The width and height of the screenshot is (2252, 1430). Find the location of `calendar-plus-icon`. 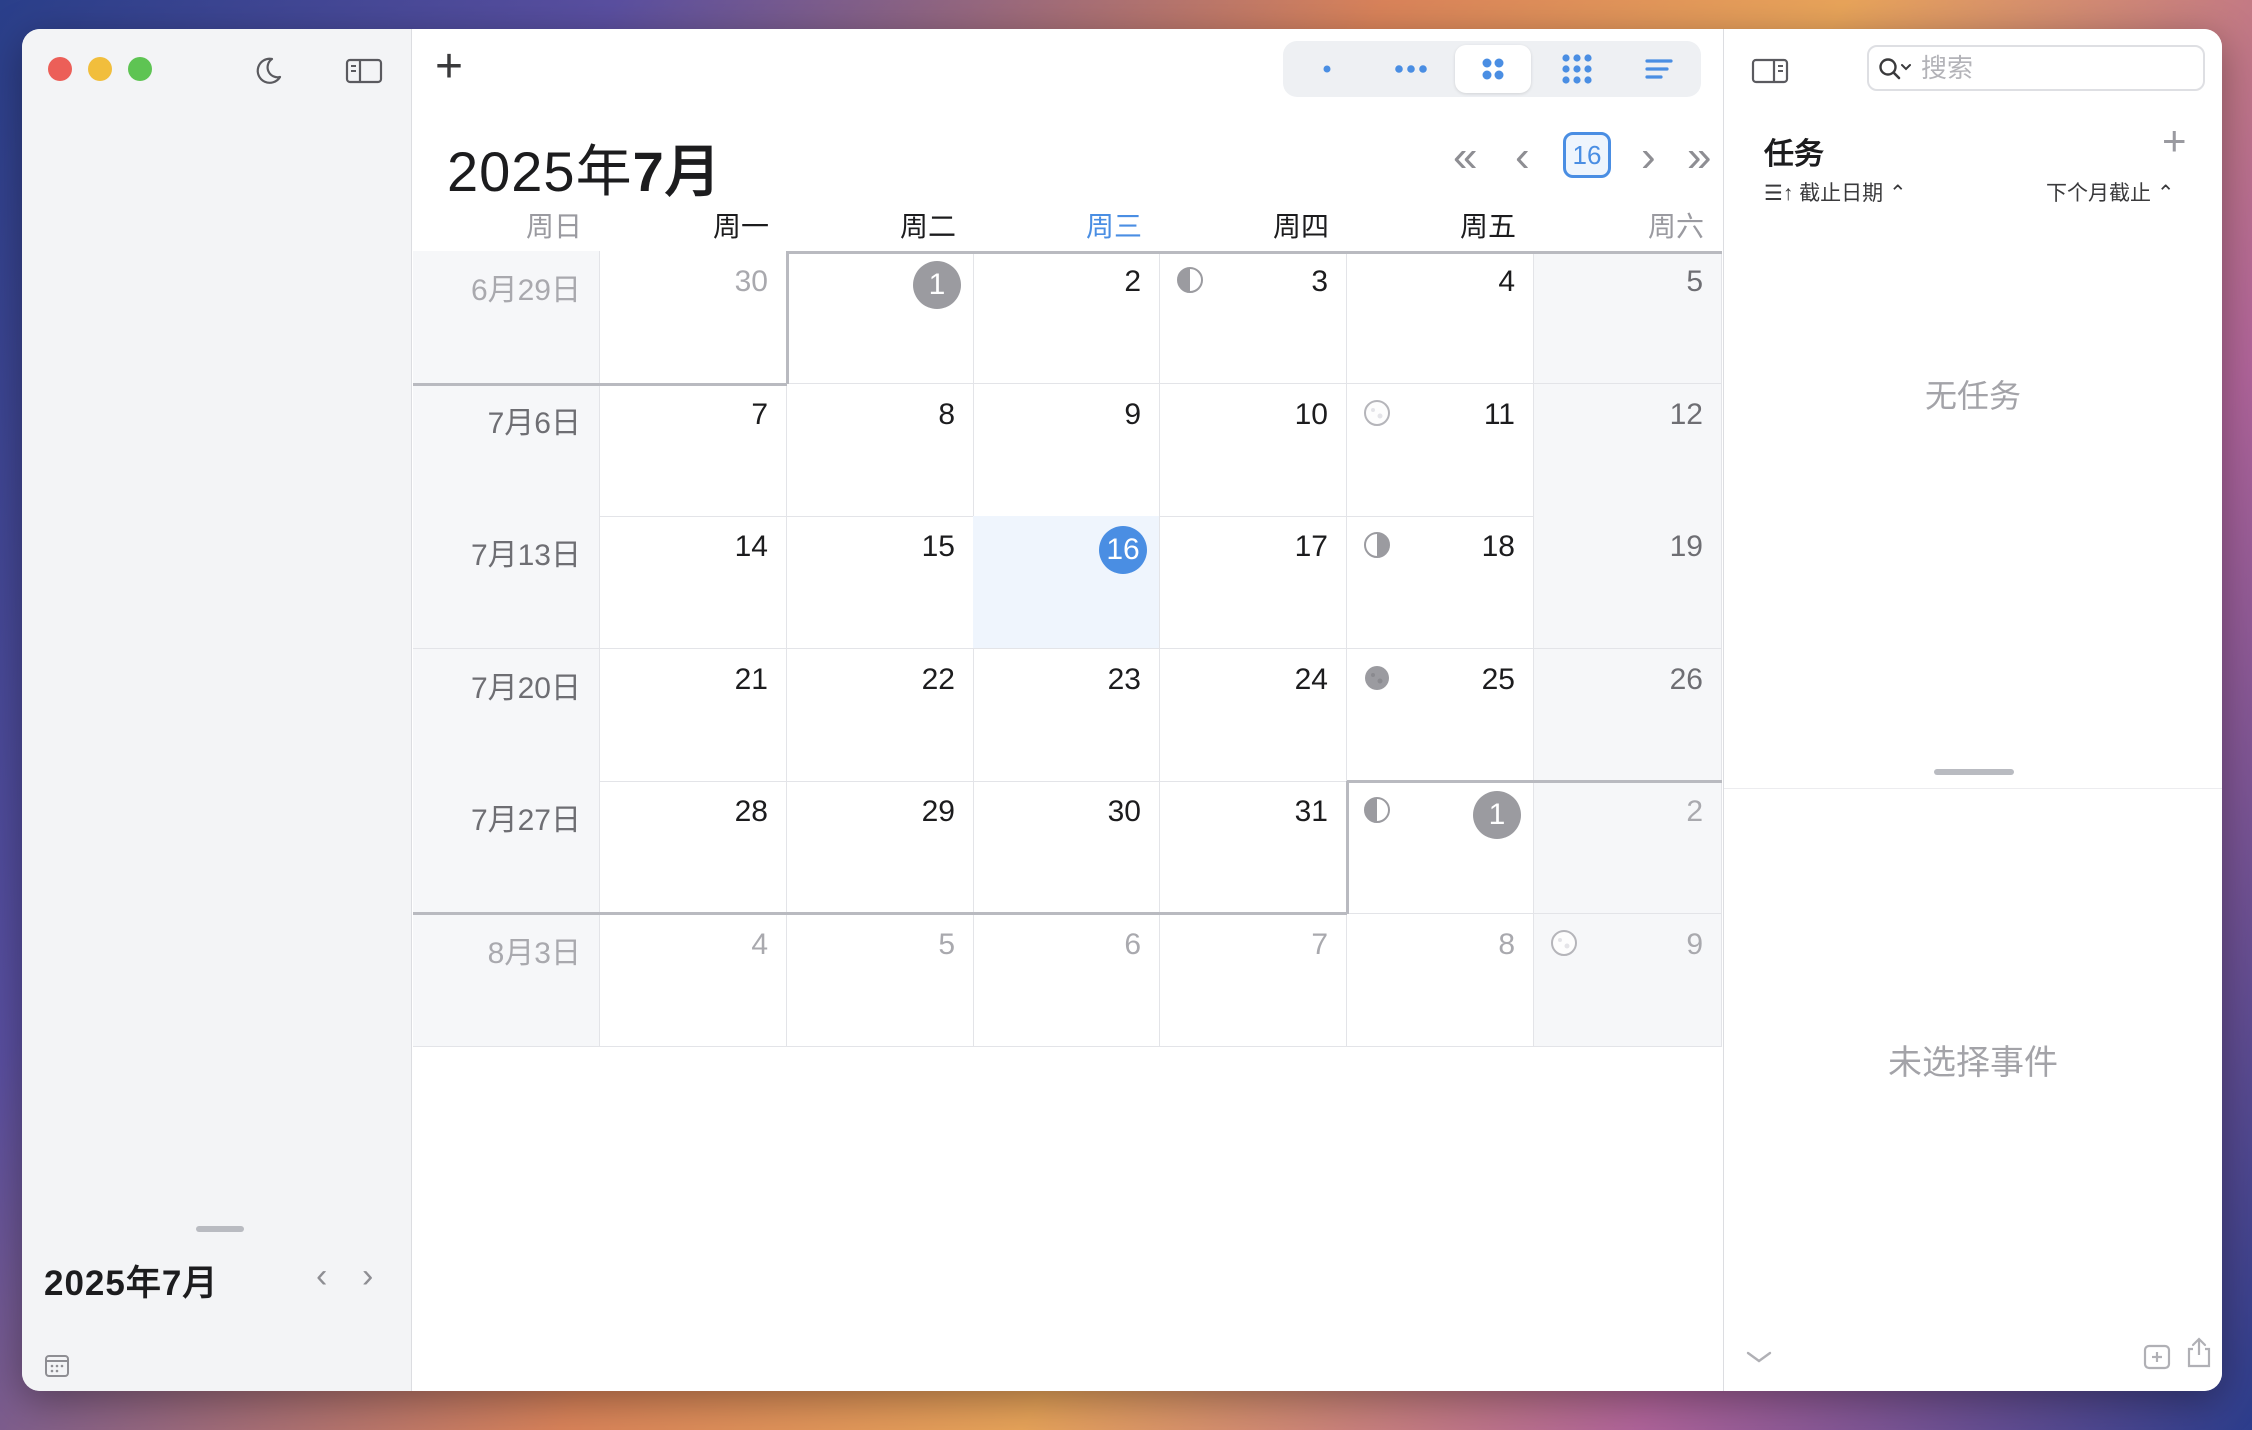

calendar-plus-icon is located at coordinates (2157, 1357).